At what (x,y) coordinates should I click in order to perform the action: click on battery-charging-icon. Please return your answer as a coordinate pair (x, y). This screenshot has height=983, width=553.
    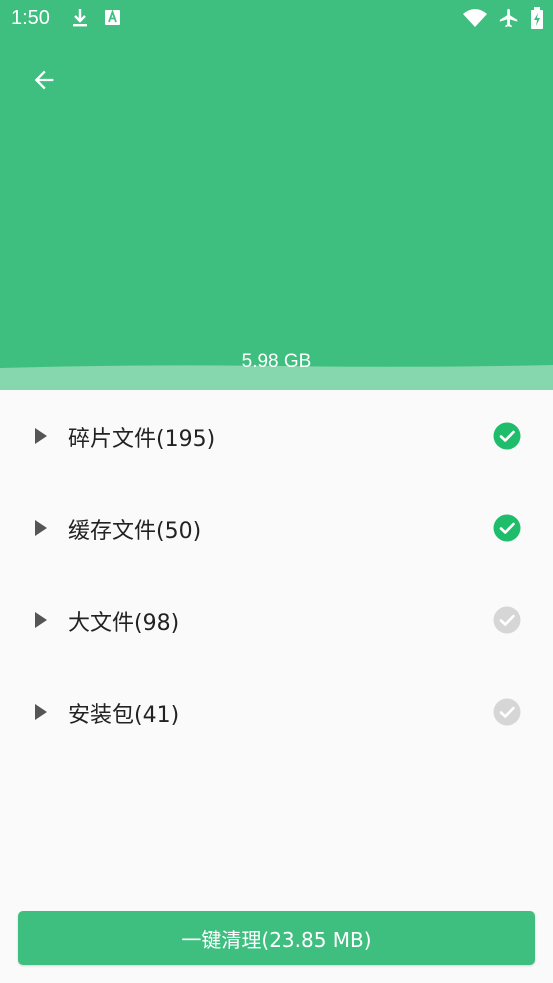
    Looking at the image, I should click on (537, 18).